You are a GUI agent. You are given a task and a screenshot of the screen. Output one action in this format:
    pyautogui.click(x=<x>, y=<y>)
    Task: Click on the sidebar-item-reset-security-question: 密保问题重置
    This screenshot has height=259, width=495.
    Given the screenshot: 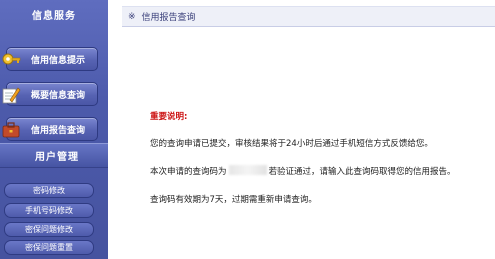 What is the action you would take?
    pyautogui.click(x=49, y=247)
    